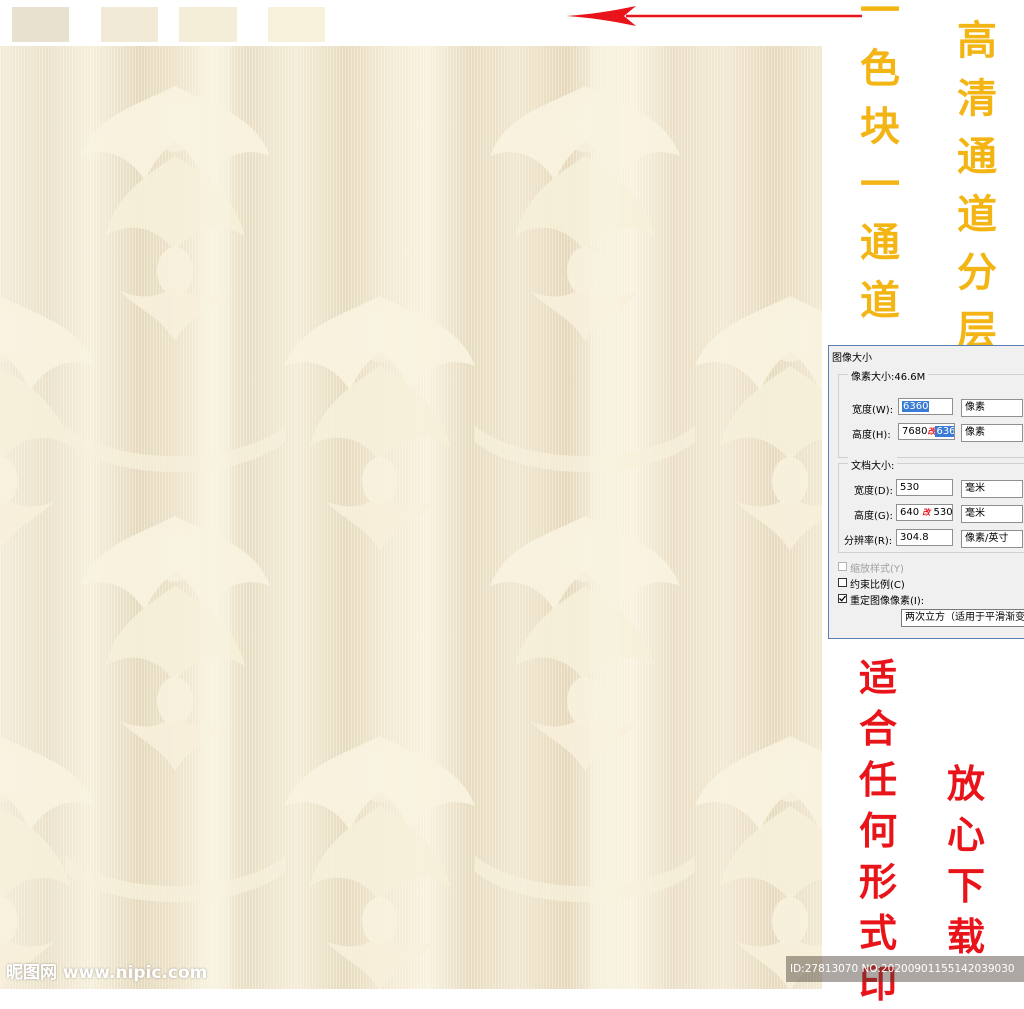  What do you see at coordinates (107, 973) in the screenshot?
I see `nipic-watermark-logo: 昵图网 www.nipic.com` at bounding box center [107, 973].